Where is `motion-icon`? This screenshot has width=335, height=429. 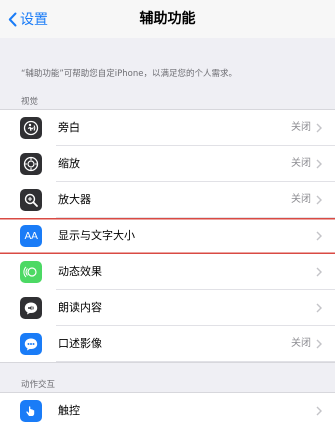
motion-icon is located at coordinates (31, 272).